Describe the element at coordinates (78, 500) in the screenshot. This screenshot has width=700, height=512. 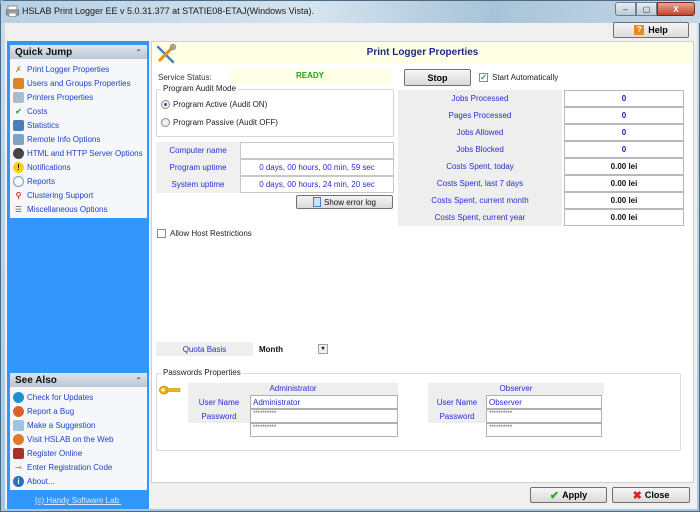
I see `copyright-link: (c) Handy Software Lab.` at that location.